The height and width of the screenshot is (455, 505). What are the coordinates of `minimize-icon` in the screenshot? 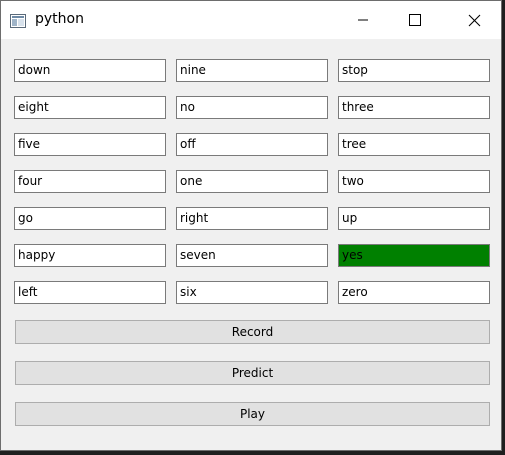 It's located at (363, 20).